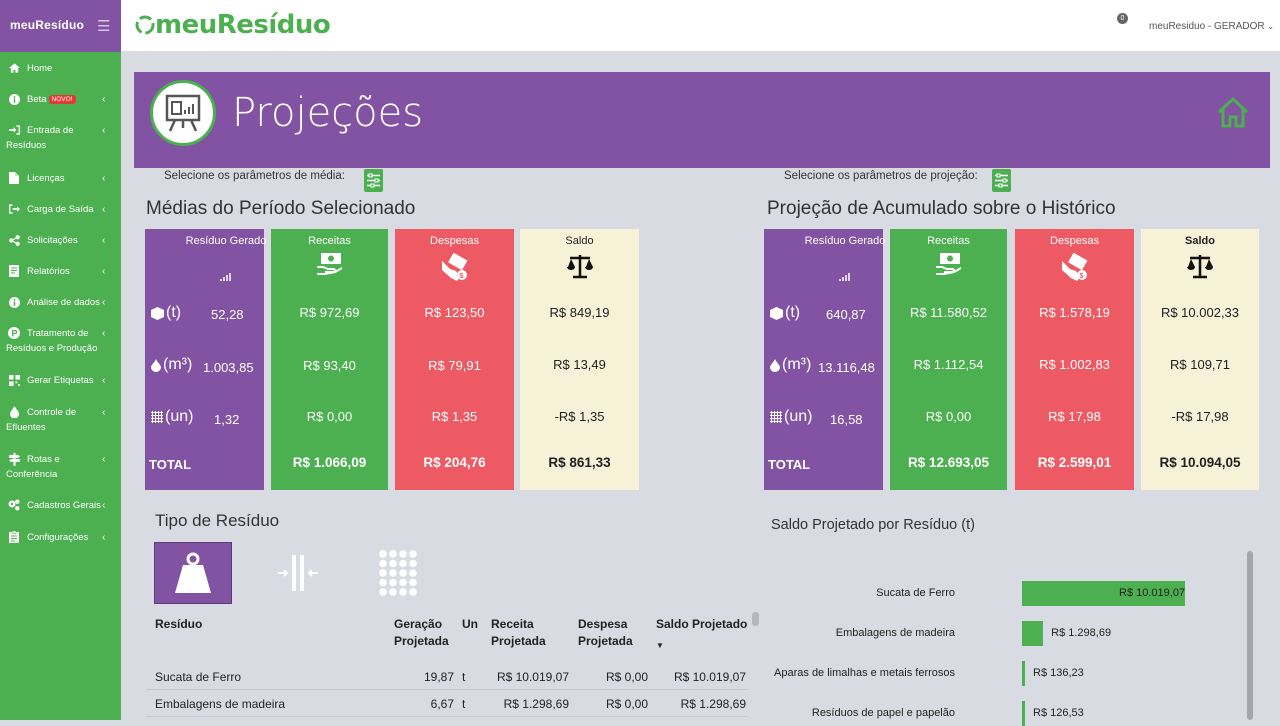 Image resolution: width=1280 pixels, height=726 pixels. What do you see at coordinates (941, 208) in the screenshot?
I see `projecao-title: Projeção de Acumulado sobre o Histórico` at bounding box center [941, 208].